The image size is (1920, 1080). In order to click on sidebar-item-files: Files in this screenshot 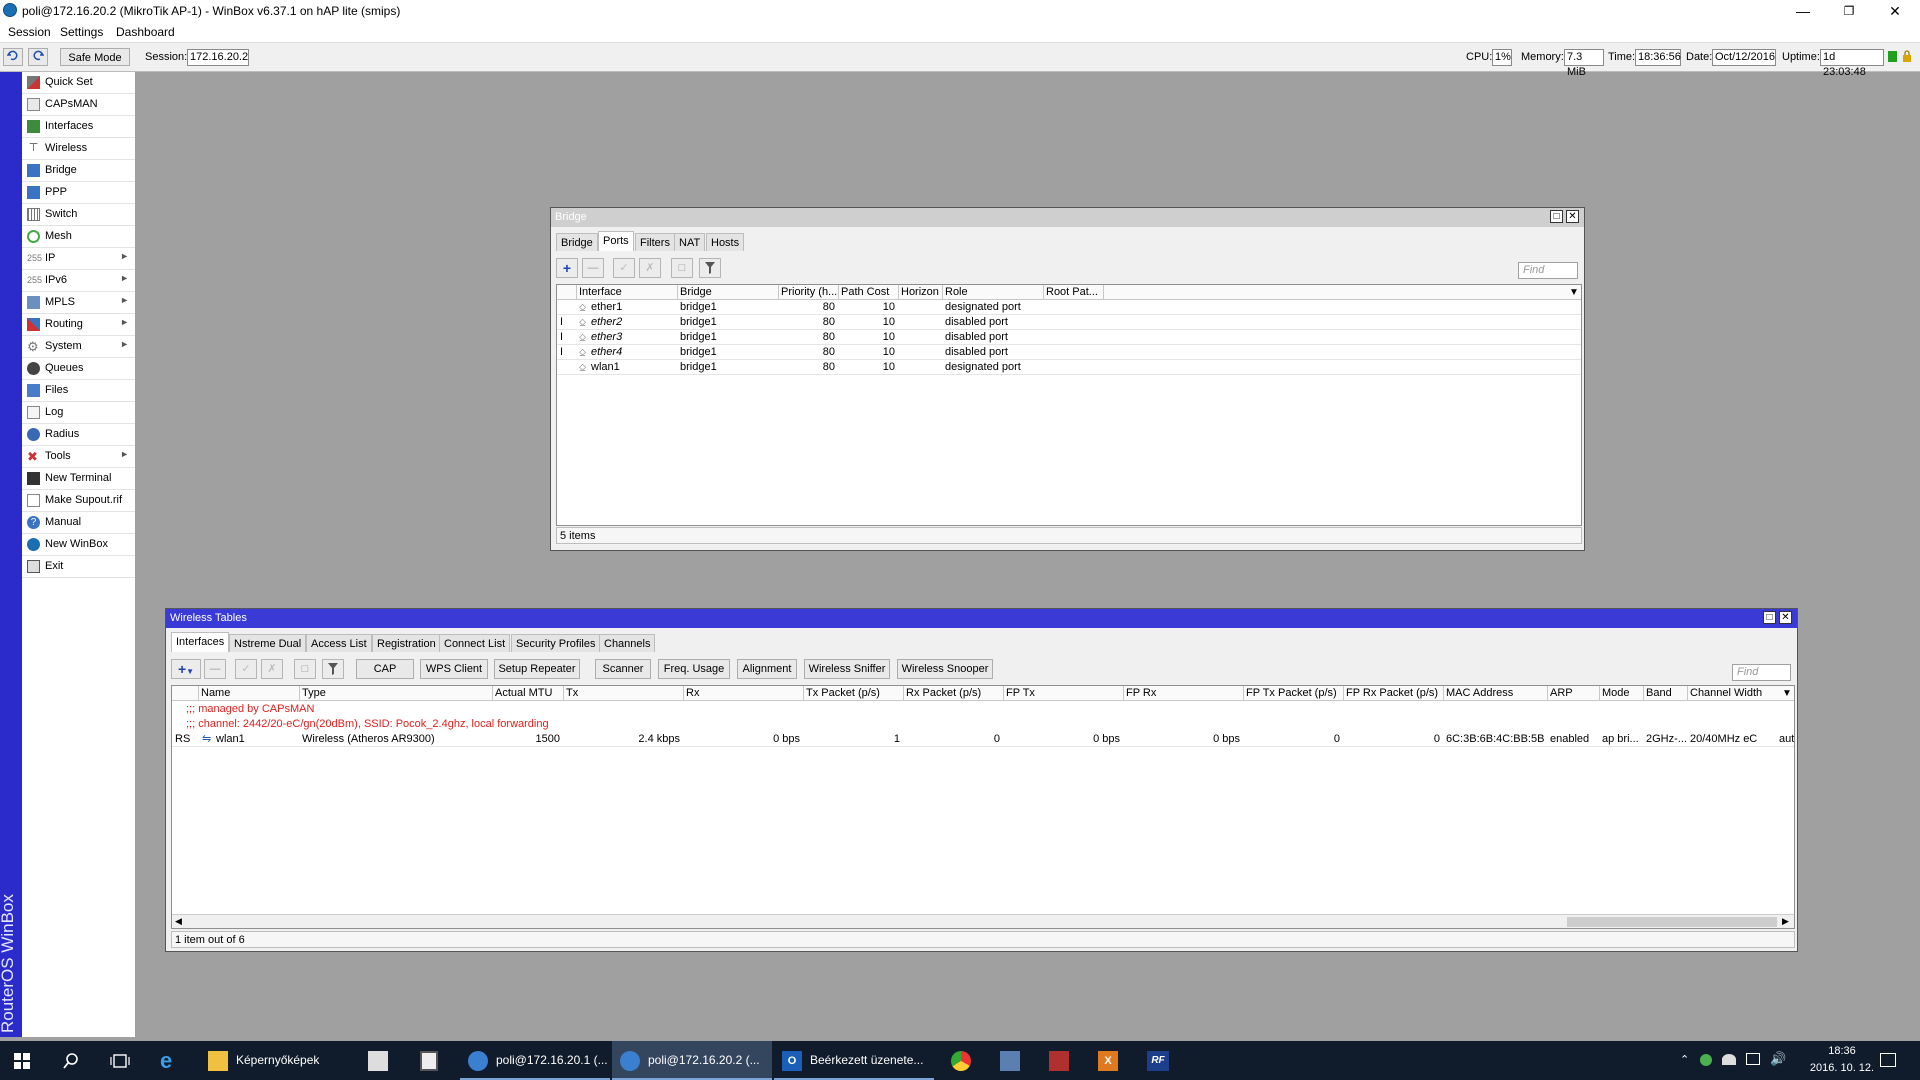, I will do `click(78, 391)`.